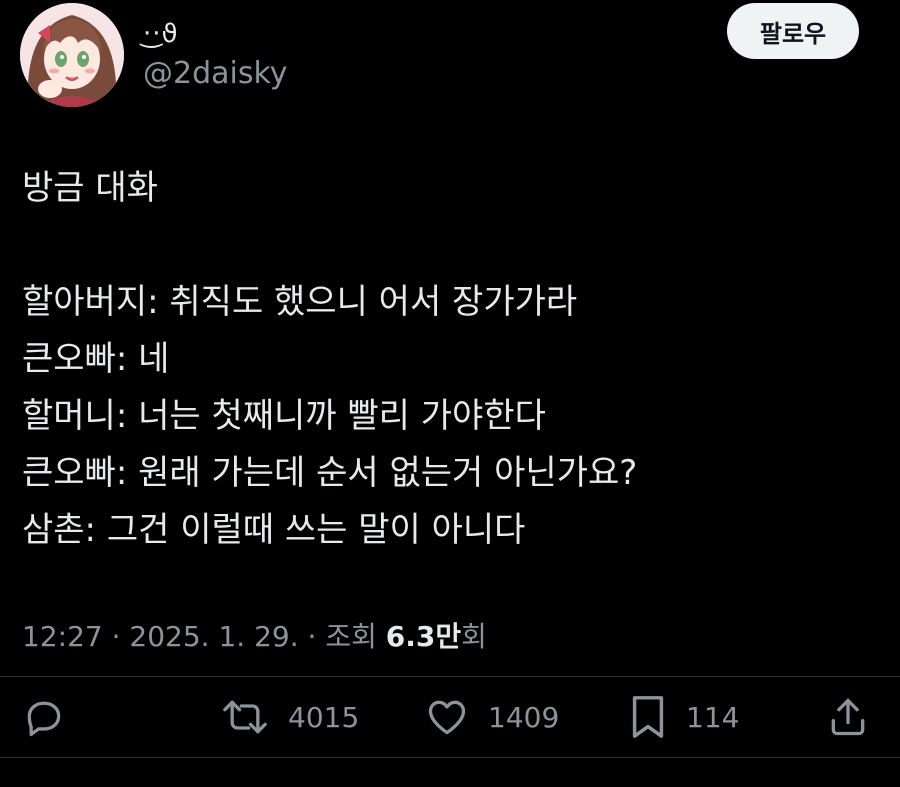 The image size is (900, 787). I want to click on bookmark-icon, so click(648, 717).